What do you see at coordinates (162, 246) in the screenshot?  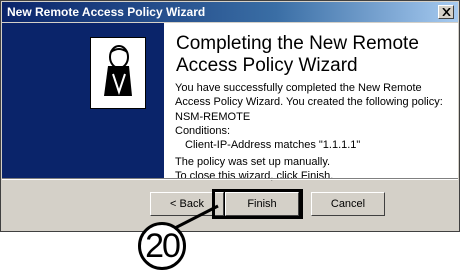 I see `step-number-badge: 20` at bounding box center [162, 246].